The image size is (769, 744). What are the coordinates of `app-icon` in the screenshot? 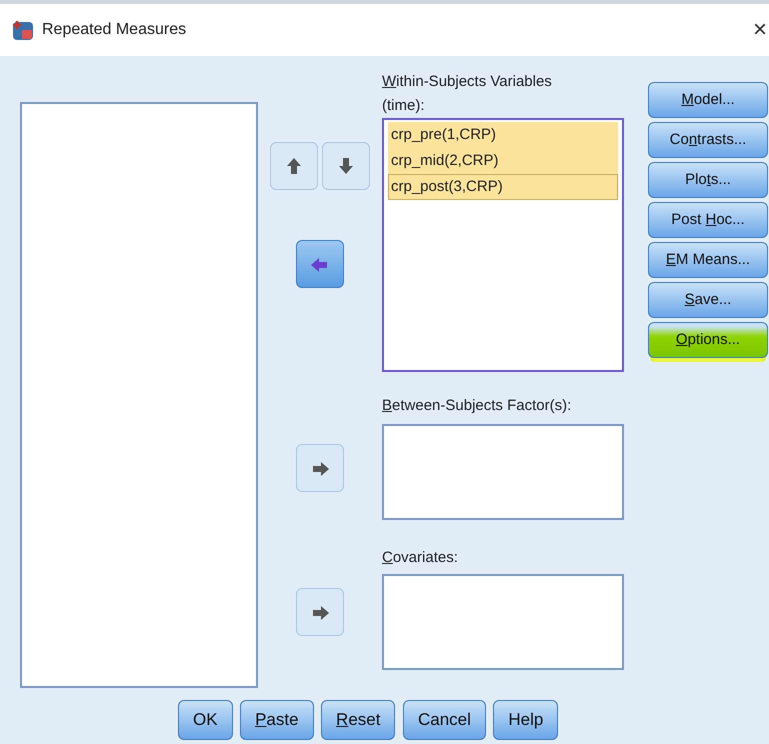 It's located at (23, 30).